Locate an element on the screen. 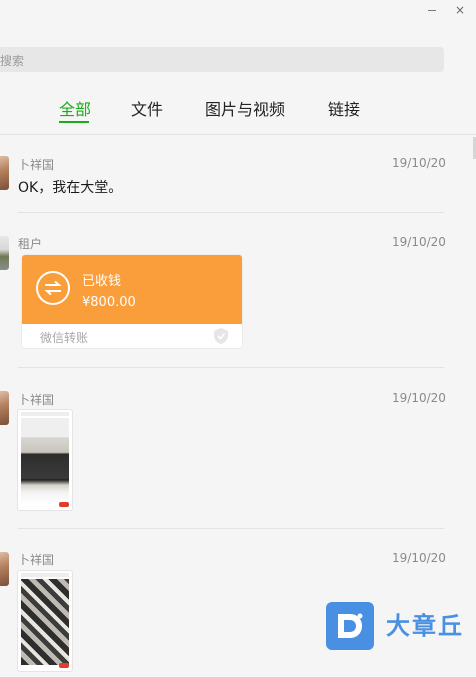 Image resolution: width=476 pixels, height=677 pixels. tab-files: 文件 is located at coordinates (147, 108).